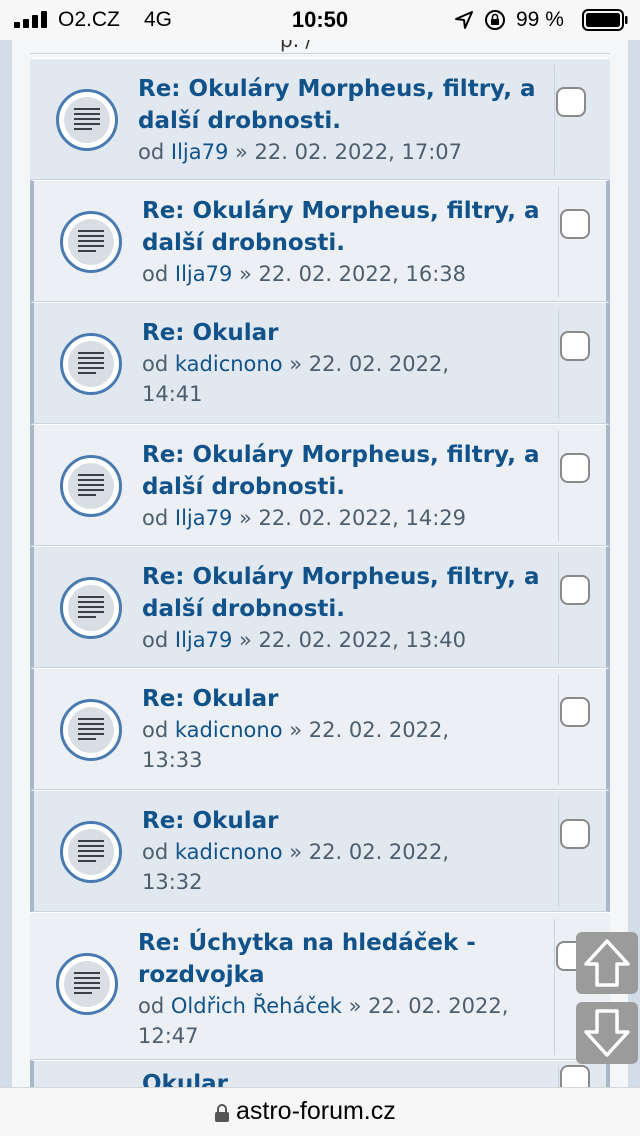 The image size is (640, 1136). I want to click on url-text: astro-forum.cz, so click(316, 1111).